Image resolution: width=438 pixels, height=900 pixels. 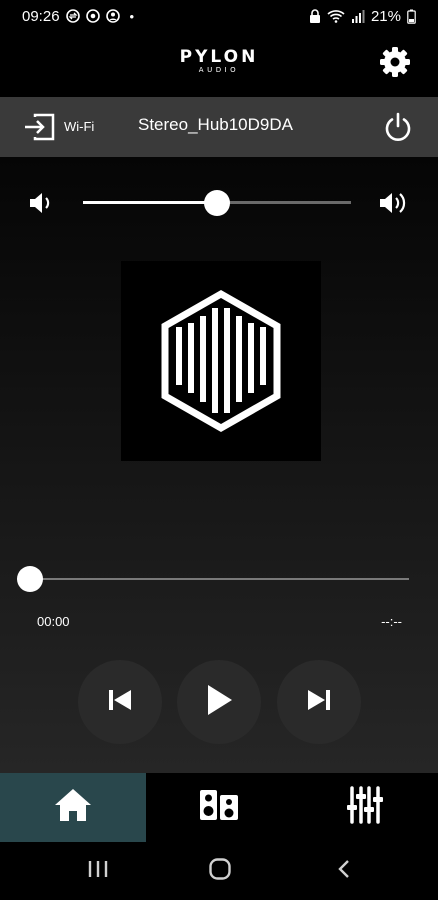 What do you see at coordinates (358, 16) in the screenshot?
I see `signal-icon` at bounding box center [358, 16].